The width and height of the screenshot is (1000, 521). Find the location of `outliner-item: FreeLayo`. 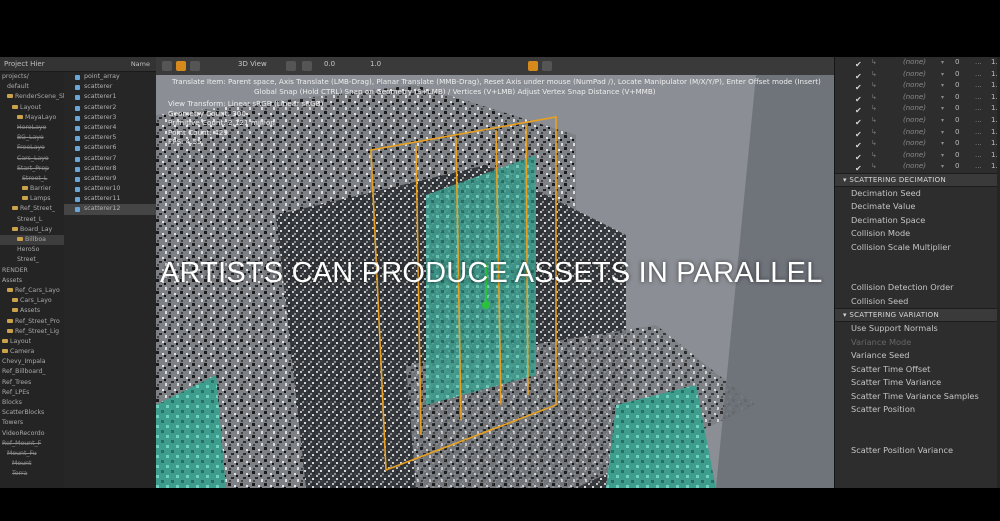

outliner-item: FreeLayo is located at coordinates (32, 148).